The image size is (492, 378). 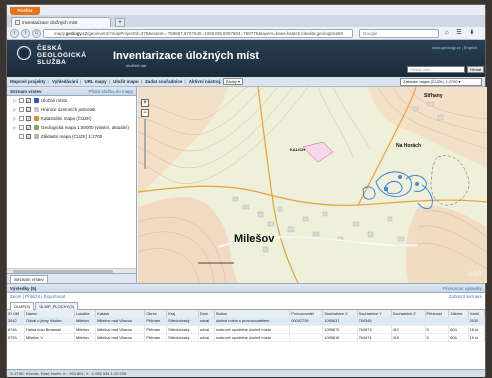 I want to click on menu-item-search: Vyhledávání, so click(x=65, y=81).